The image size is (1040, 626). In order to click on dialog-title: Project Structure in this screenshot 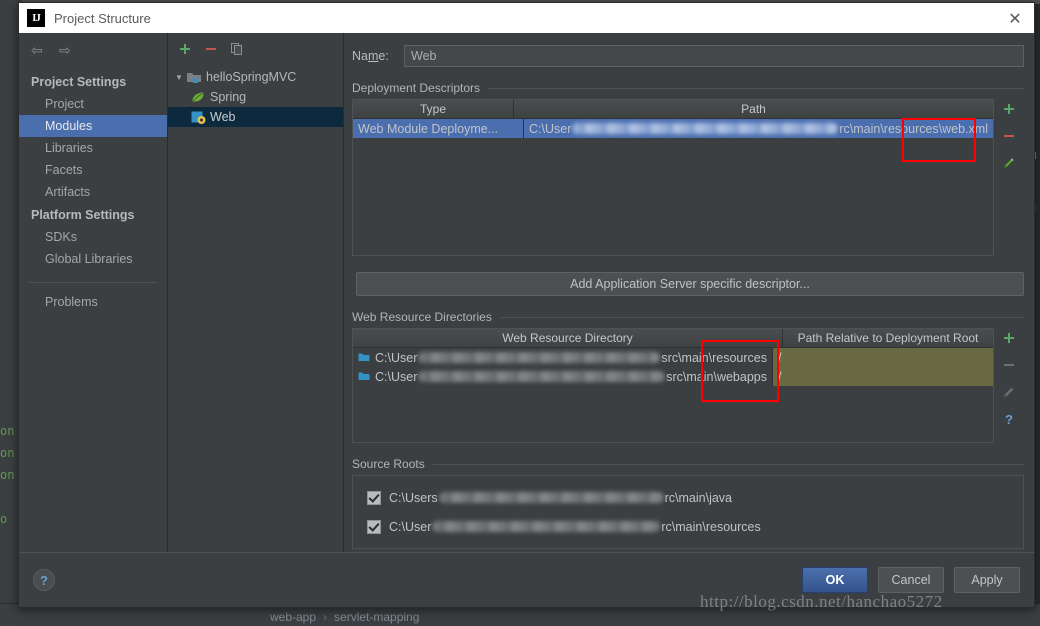, I will do `click(102, 18)`.